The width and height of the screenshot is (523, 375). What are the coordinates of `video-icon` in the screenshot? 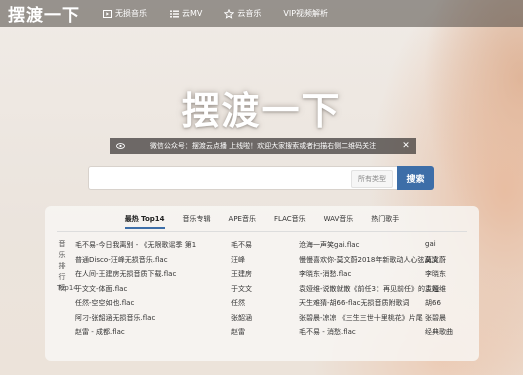 It's located at (107, 14).